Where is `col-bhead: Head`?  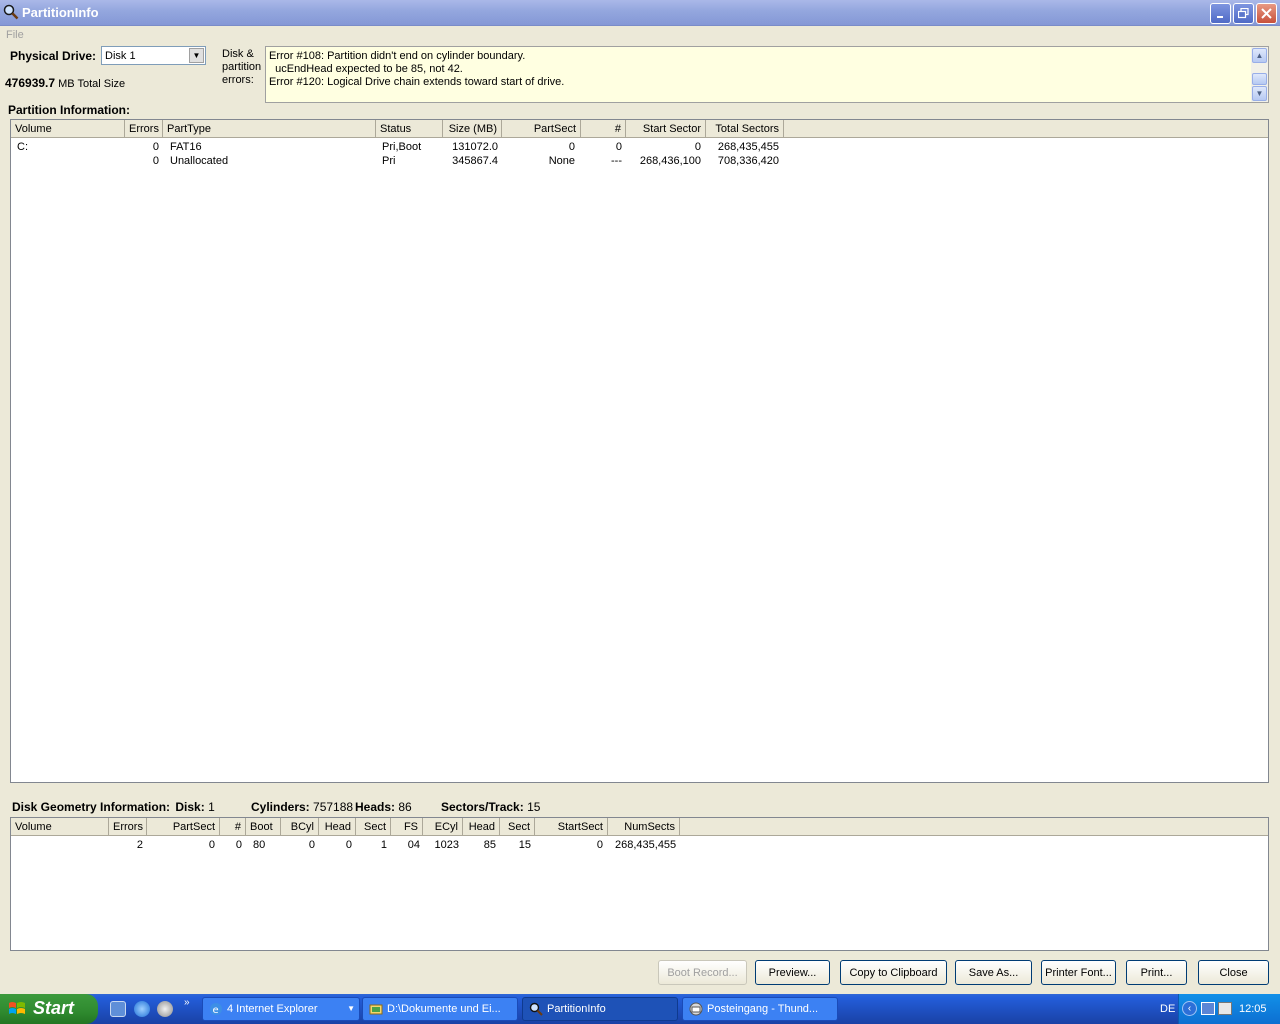
col-bhead: Head is located at coordinates (337, 826).